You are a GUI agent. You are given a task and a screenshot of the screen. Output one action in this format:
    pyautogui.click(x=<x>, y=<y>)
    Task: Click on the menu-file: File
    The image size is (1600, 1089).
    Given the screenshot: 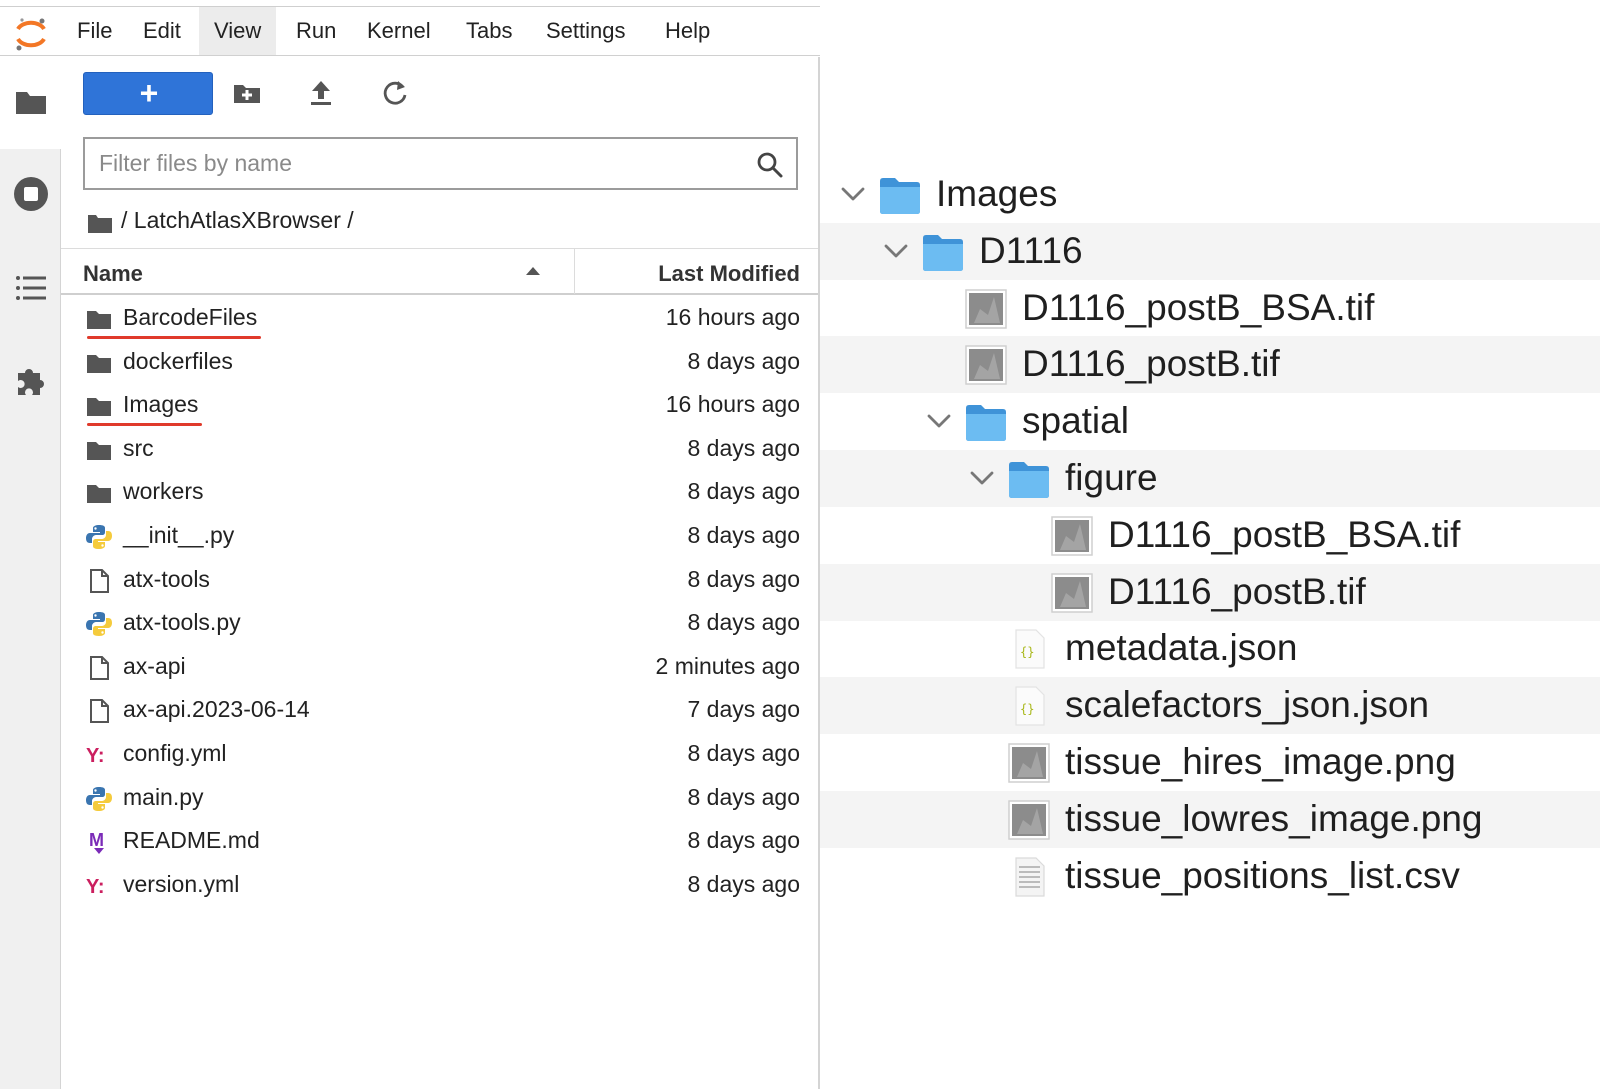 What is the action you would take?
    pyautogui.click(x=94, y=31)
    